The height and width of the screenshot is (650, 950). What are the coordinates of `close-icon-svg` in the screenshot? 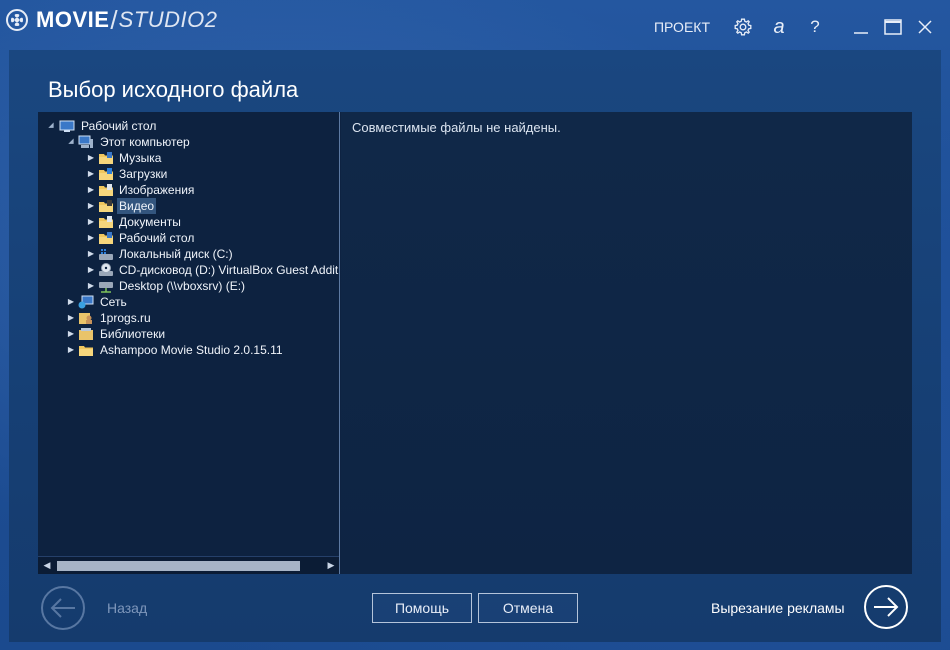 It's located at (925, 27).